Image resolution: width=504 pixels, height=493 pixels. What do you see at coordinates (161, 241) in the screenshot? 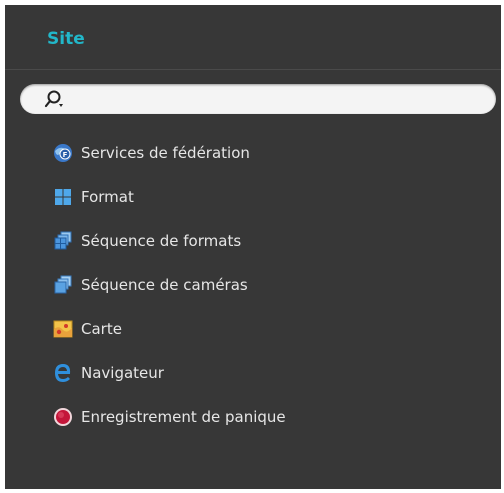
I see `item-label: Séquence de formats` at bounding box center [161, 241].